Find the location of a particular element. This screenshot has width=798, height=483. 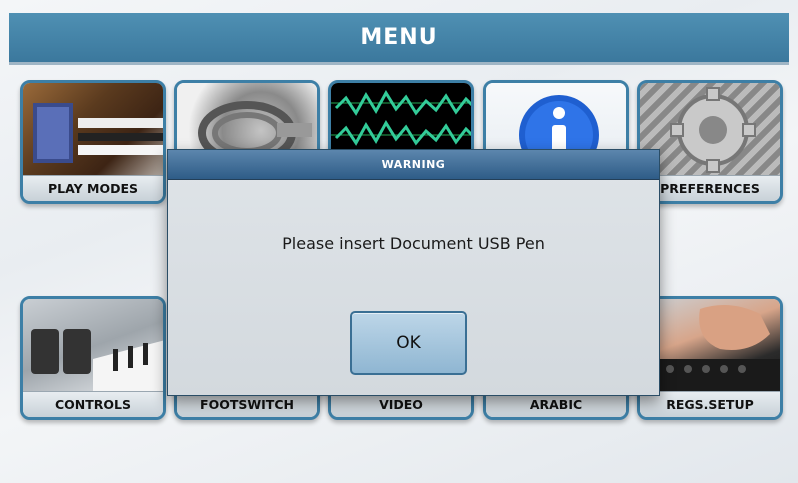

menu-header: MENU is located at coordinates (399, 39).